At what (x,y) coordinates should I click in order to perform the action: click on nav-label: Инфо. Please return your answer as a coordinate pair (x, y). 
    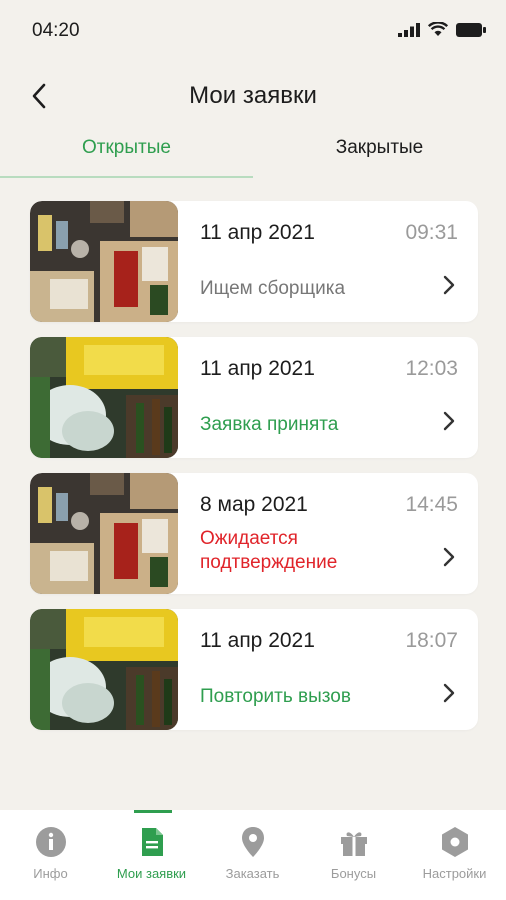
    Looking at the image, I should click on (50, 873).